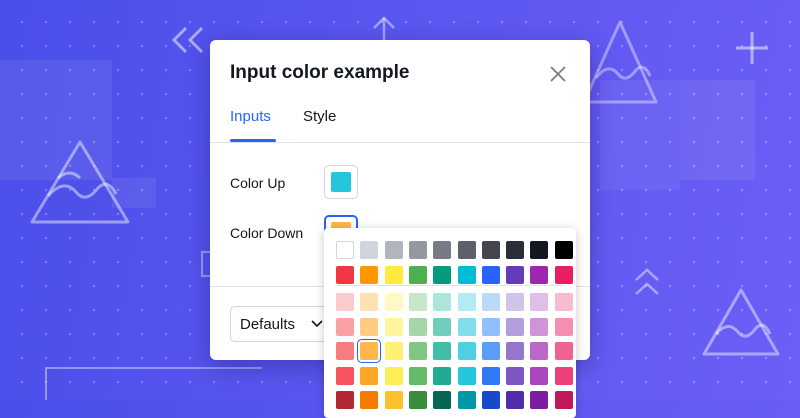 This screenshot has width=800, height=418. Describe the element at coordinates (250, 116) in the screenshot. I see `tab-inputs: Inputs` at that location.